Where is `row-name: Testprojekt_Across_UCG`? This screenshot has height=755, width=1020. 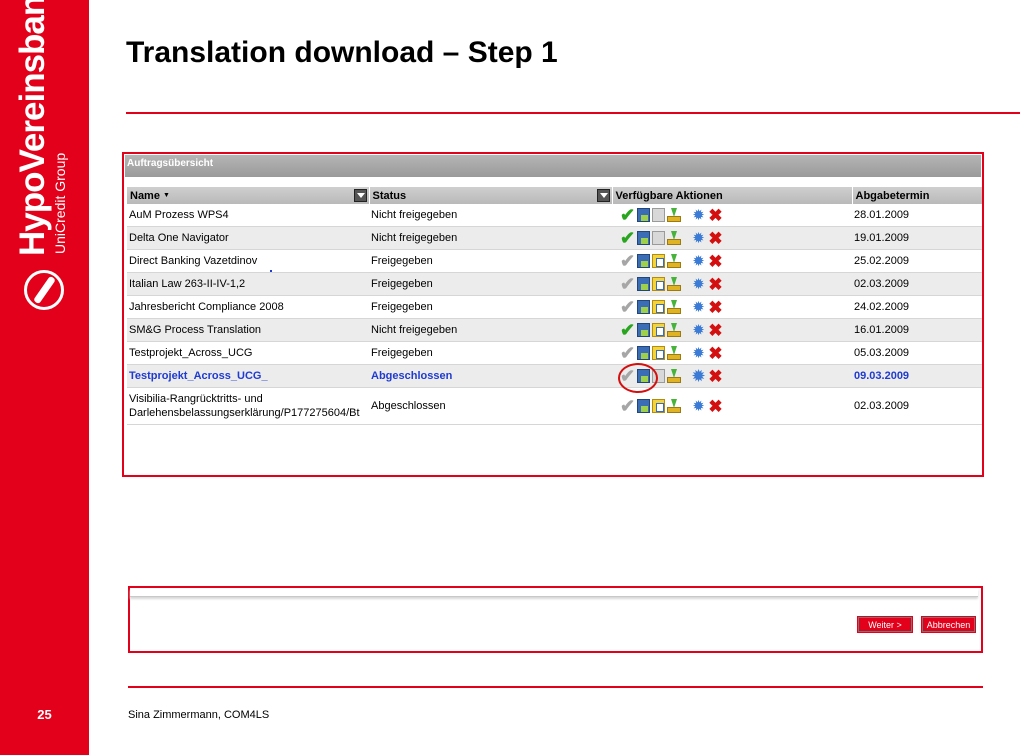 row-name: Testprojekt_Across_UCG is located at coordinates (248, 353).